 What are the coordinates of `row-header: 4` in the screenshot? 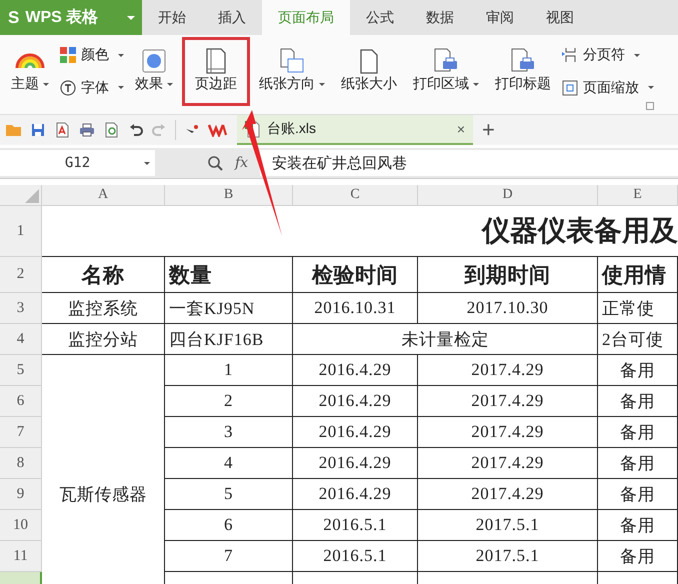 It's located at (21, 339).